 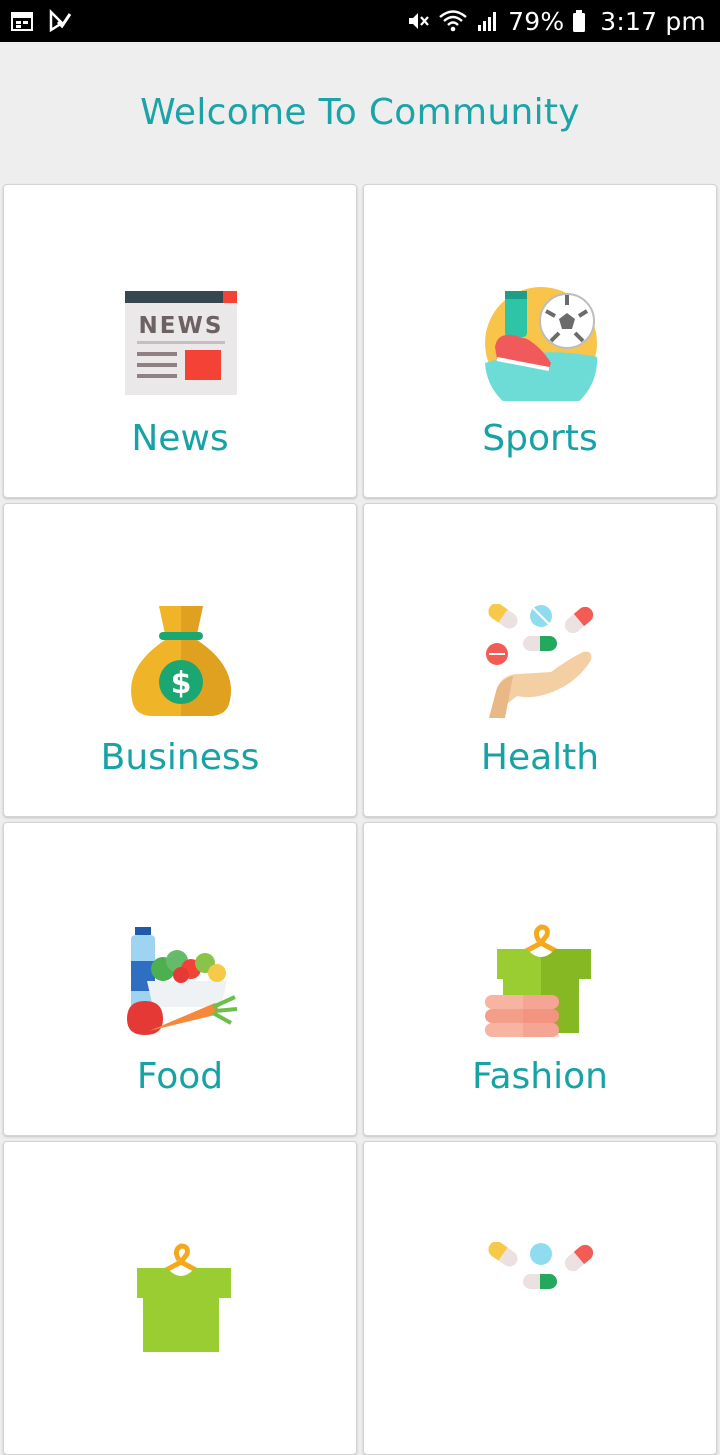 What do you see at coordinates (540, 438) in the screenshot?
I see `category-label: Sports` at bounding box center [540, 438].